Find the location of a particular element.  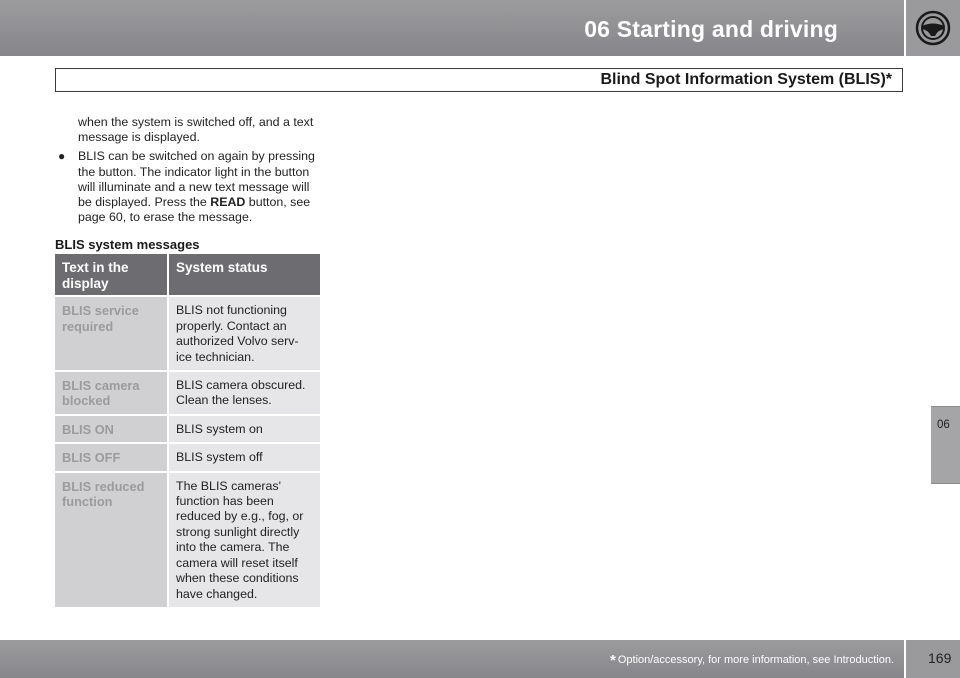

column-header-status: System status is located at coordinates (244, 276).